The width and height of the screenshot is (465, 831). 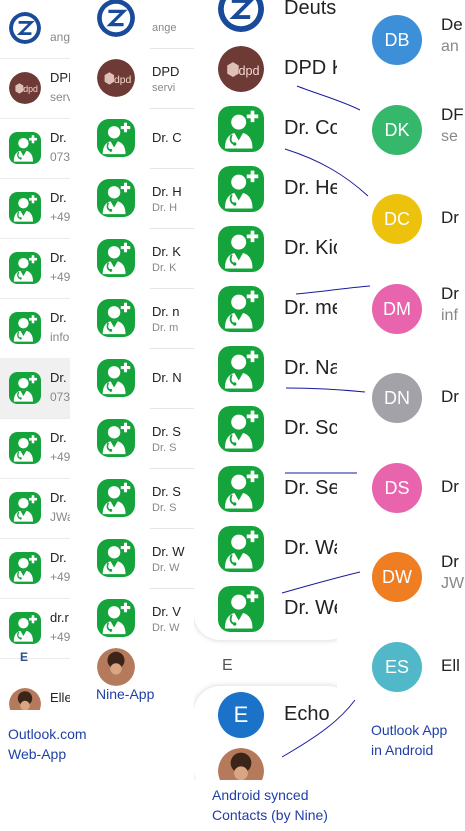 I want to click on android-contact-row: Dr. He, so click(x=265, y=188).